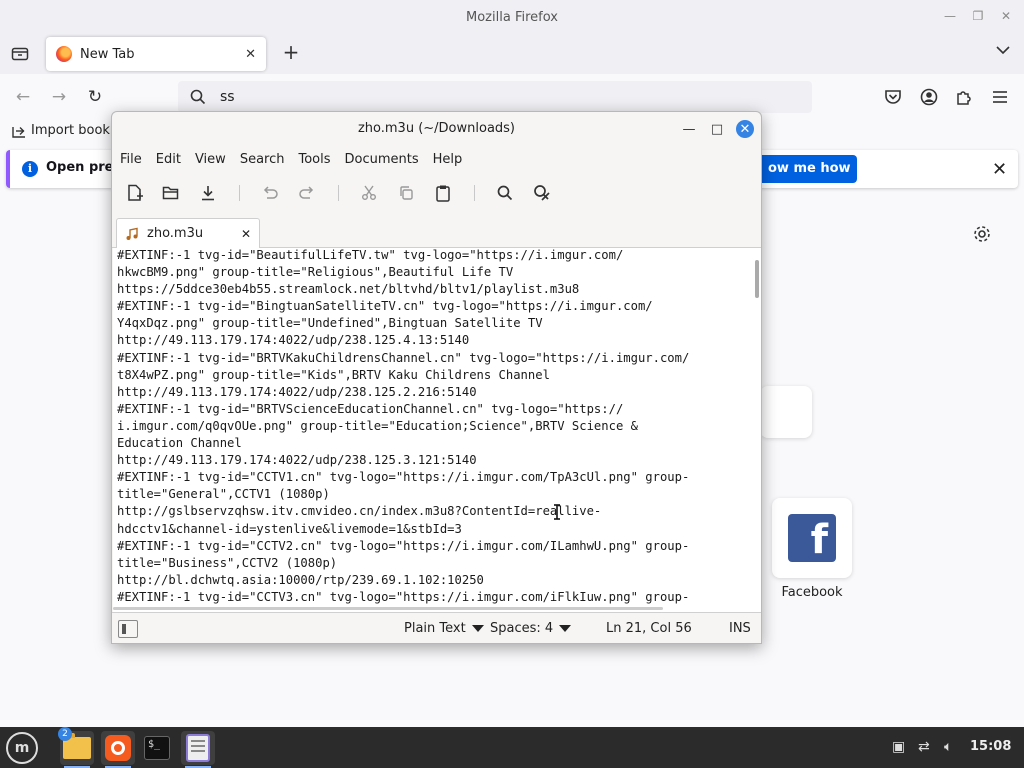 The height and width of the screenshot is (768, 1024). What do you see at coordinates (22, 748) in the screenshot?
I see `mint-menu-icon: m` at bounding box center [22, 748].